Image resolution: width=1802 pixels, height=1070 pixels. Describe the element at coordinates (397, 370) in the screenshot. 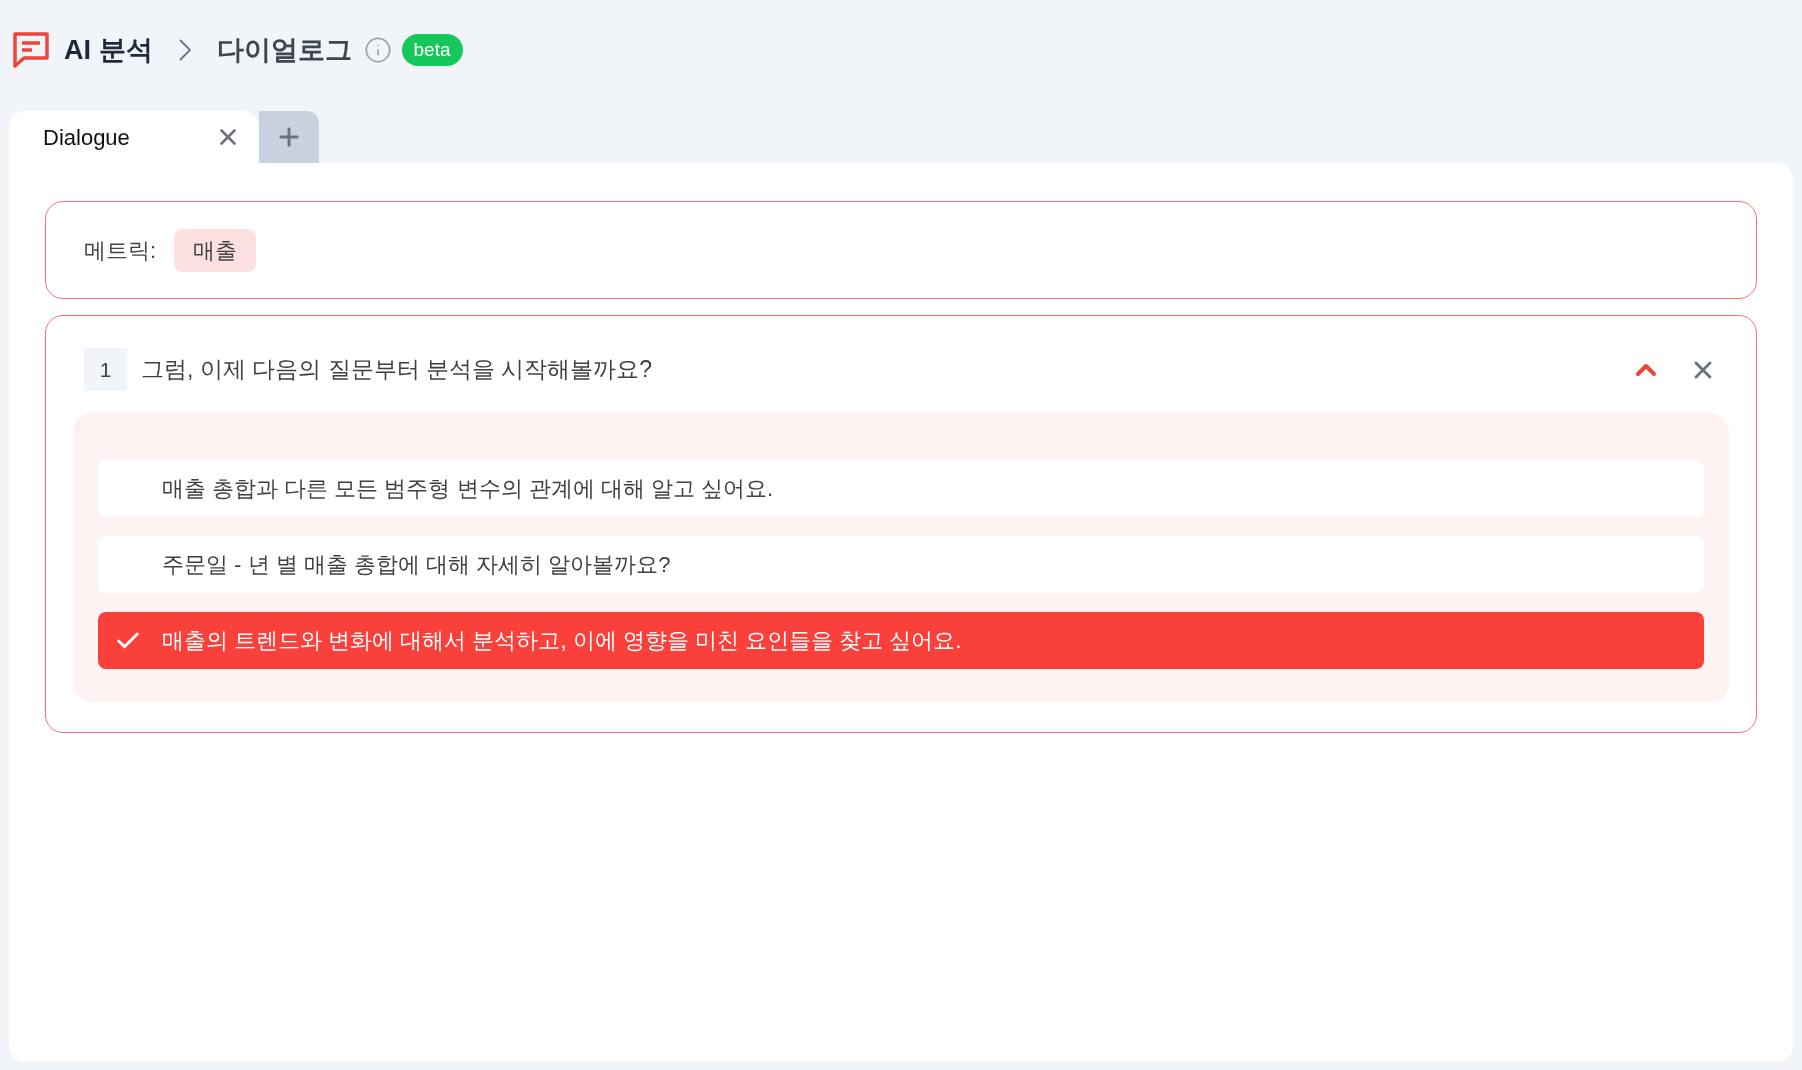

I see `question-text: 그럼, 이제 다음의 질문부터 분석을 시작해볼까요?` at that location.